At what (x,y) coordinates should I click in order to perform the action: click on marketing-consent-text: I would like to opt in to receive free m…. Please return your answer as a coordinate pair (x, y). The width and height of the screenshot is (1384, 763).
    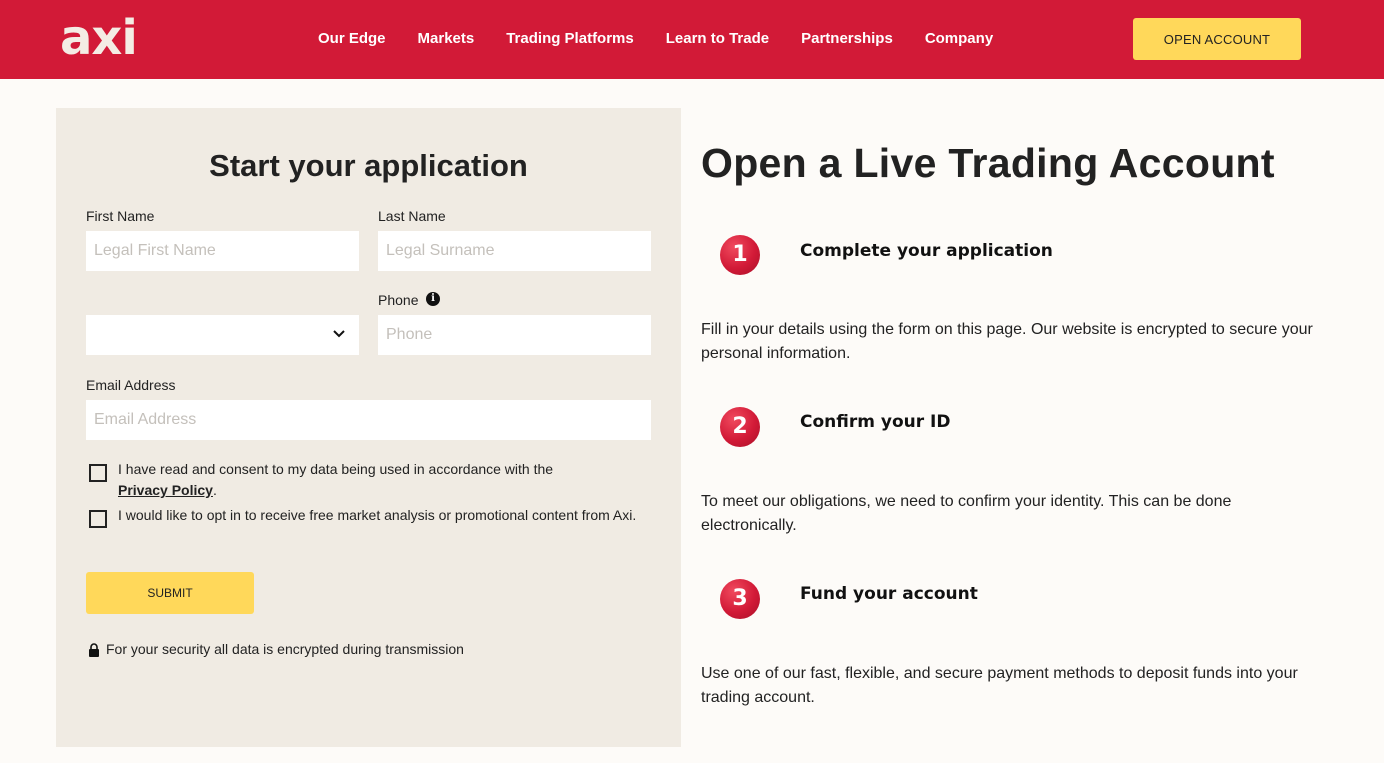
    Looking at the image, I should click on (377, 515).